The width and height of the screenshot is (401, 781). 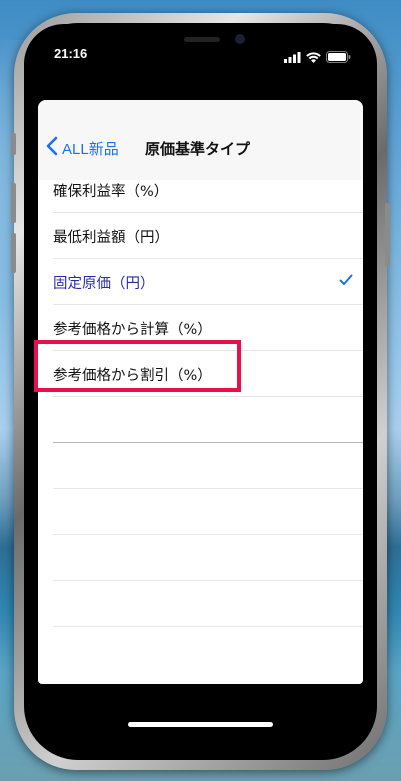 What do you see at coordinates (200, 724) in the screenshot?
I see `home-indicator` at bounding box center [200, 724].